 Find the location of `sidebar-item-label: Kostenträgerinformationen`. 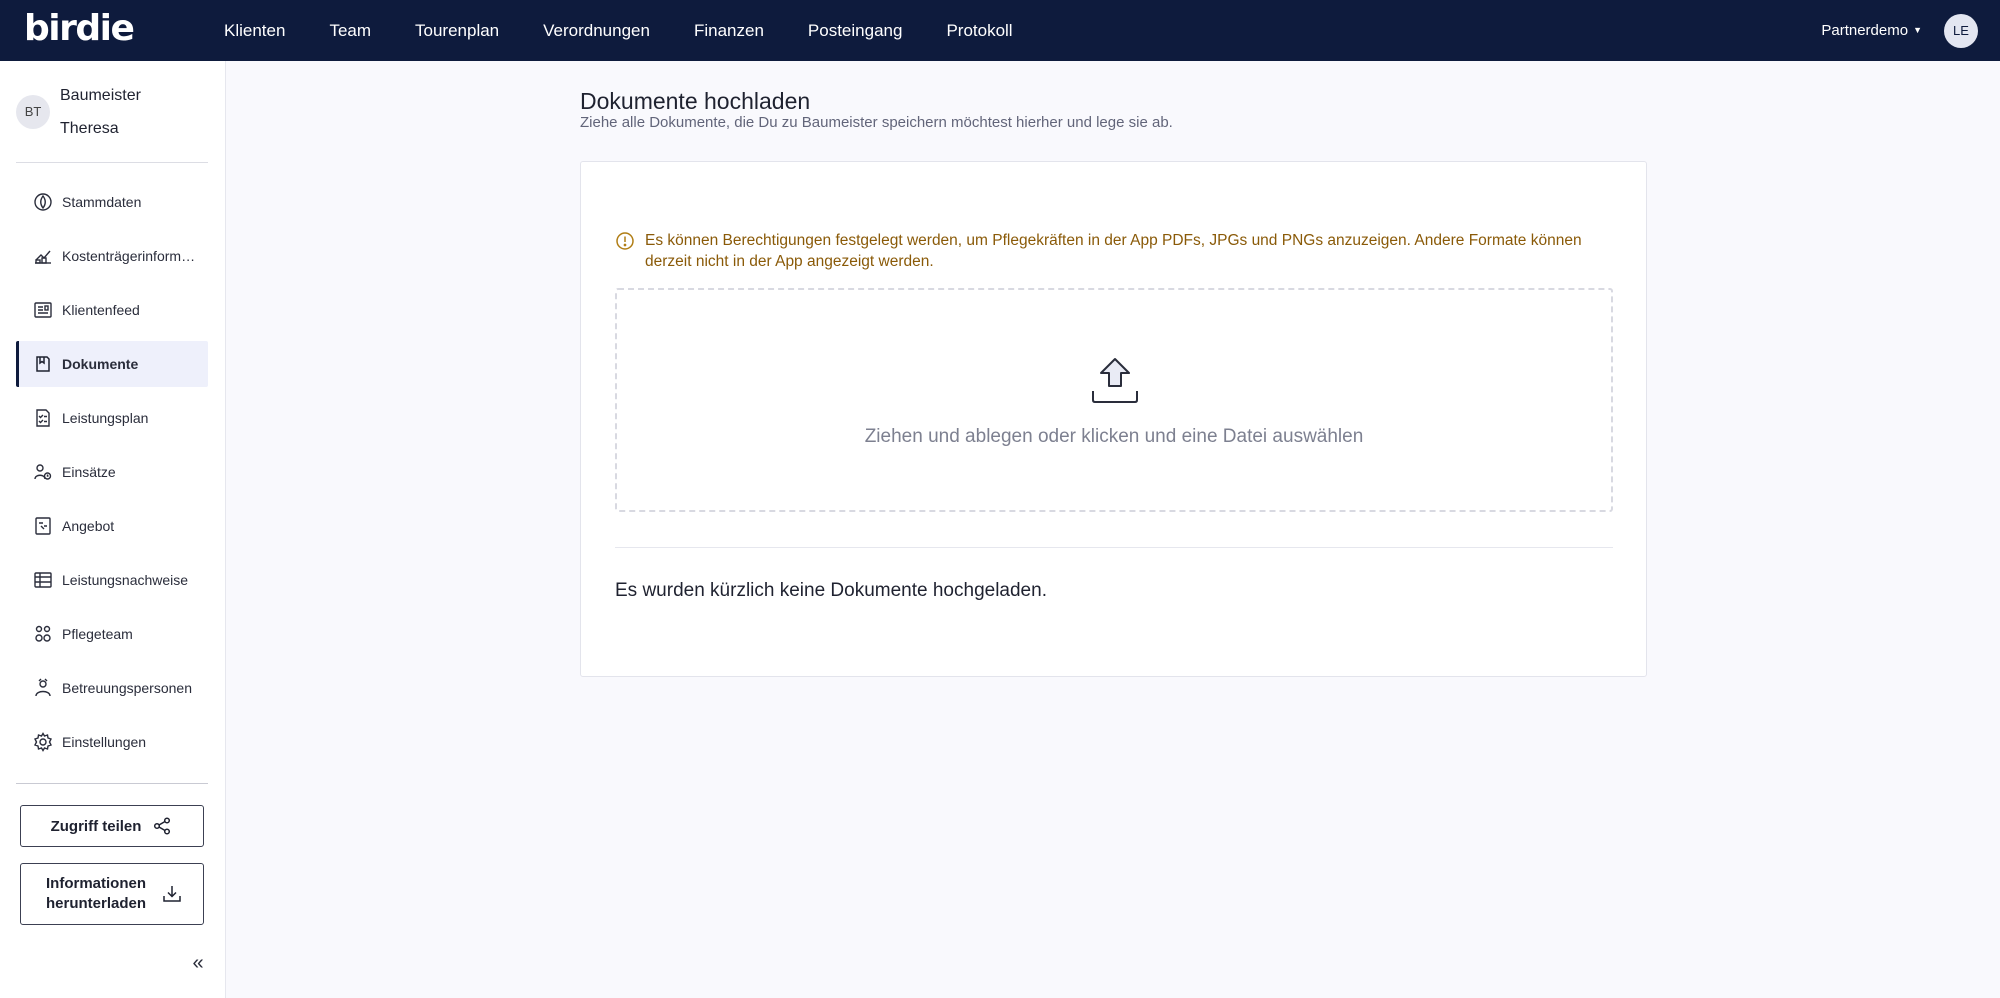

sidebar-item-label: Kostenträgerinformationen is located at coordinates (129, 256).